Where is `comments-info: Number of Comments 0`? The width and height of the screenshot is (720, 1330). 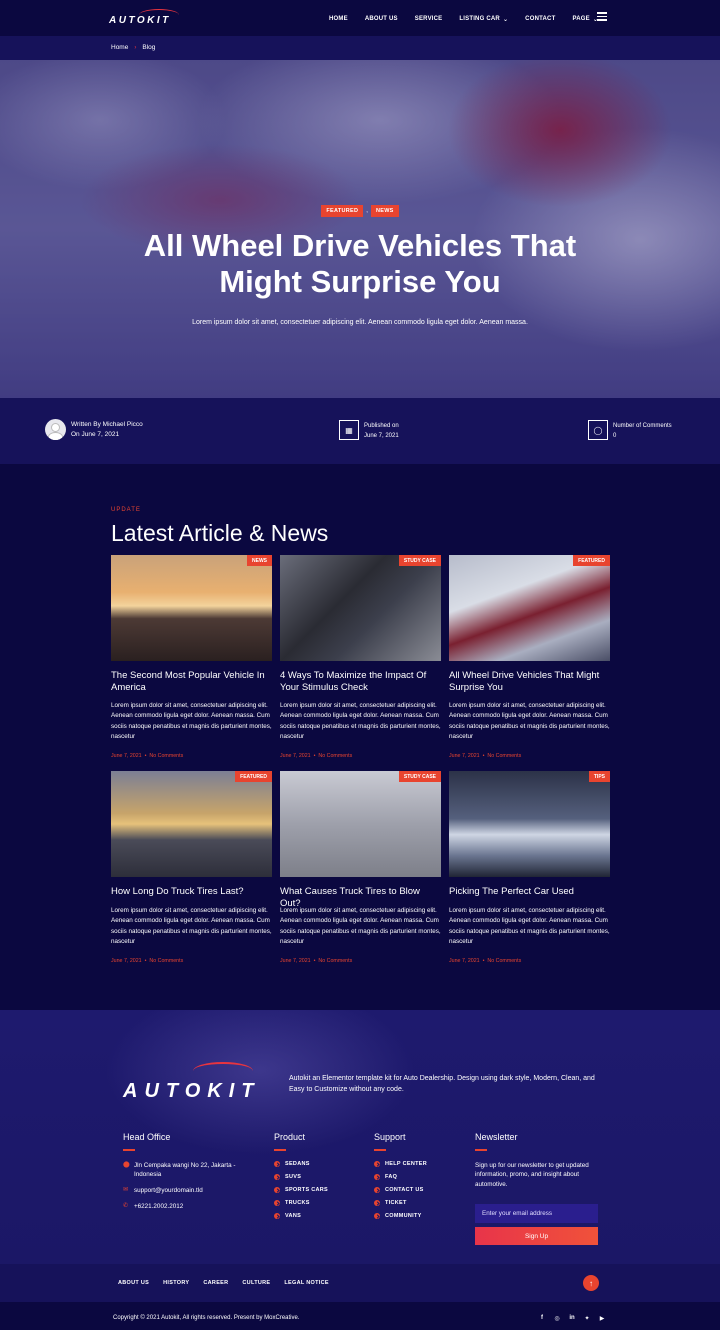
comments-info: Number of Comments 0 is located at coordinates (642, 431).